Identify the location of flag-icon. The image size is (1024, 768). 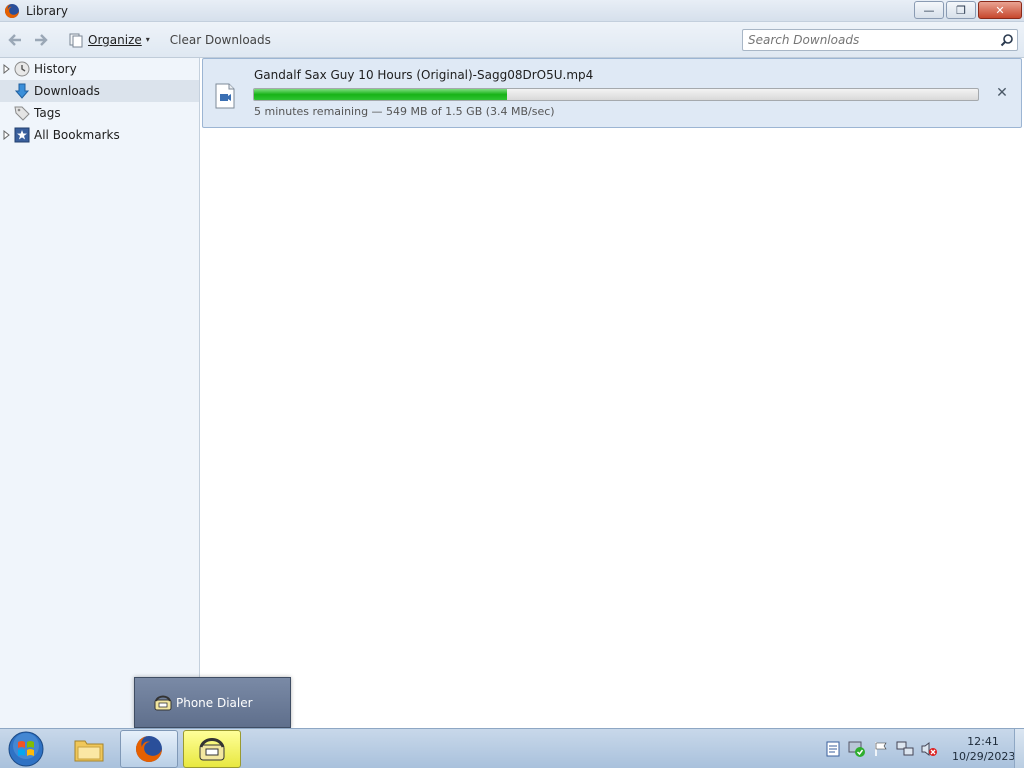
(881, 749).